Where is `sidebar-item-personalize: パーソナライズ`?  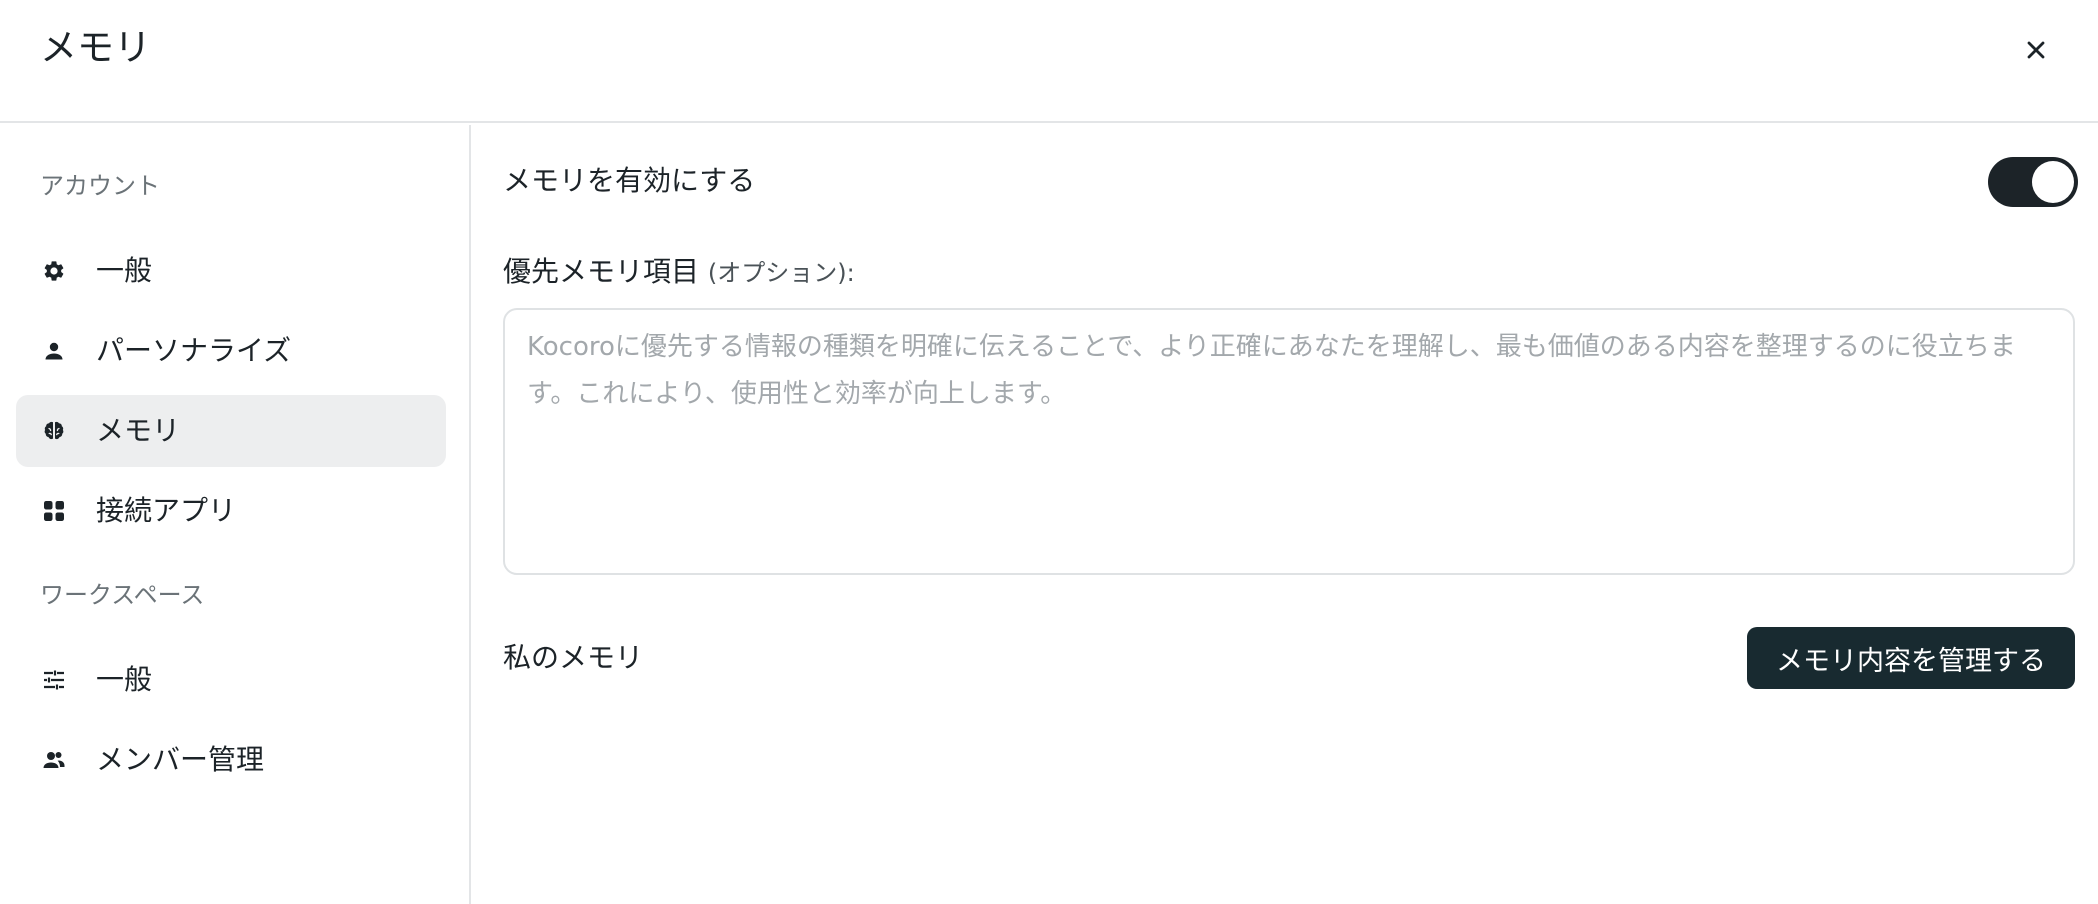 sidebar-item-personalize: パーソナライズ is located at coordinates (231, 351).